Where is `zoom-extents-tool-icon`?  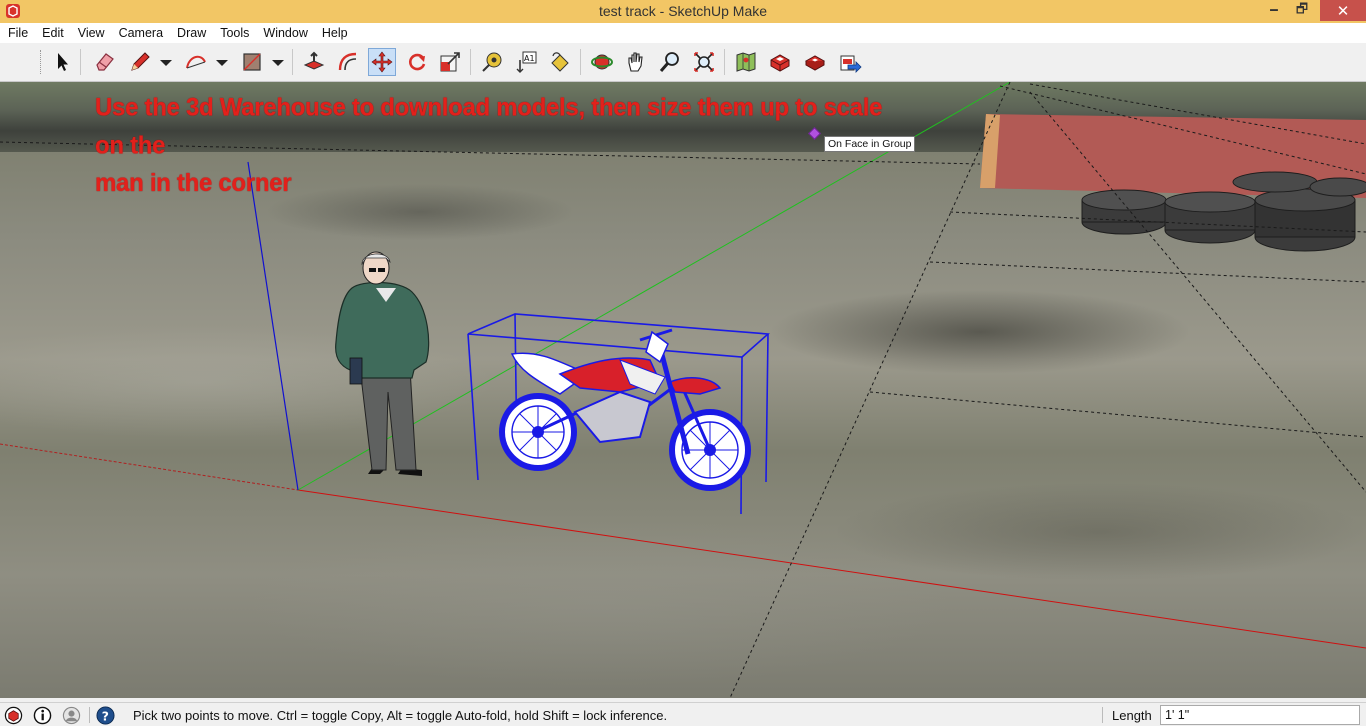 zoom-extents-tool-icon is located at coordinates (704, 62).